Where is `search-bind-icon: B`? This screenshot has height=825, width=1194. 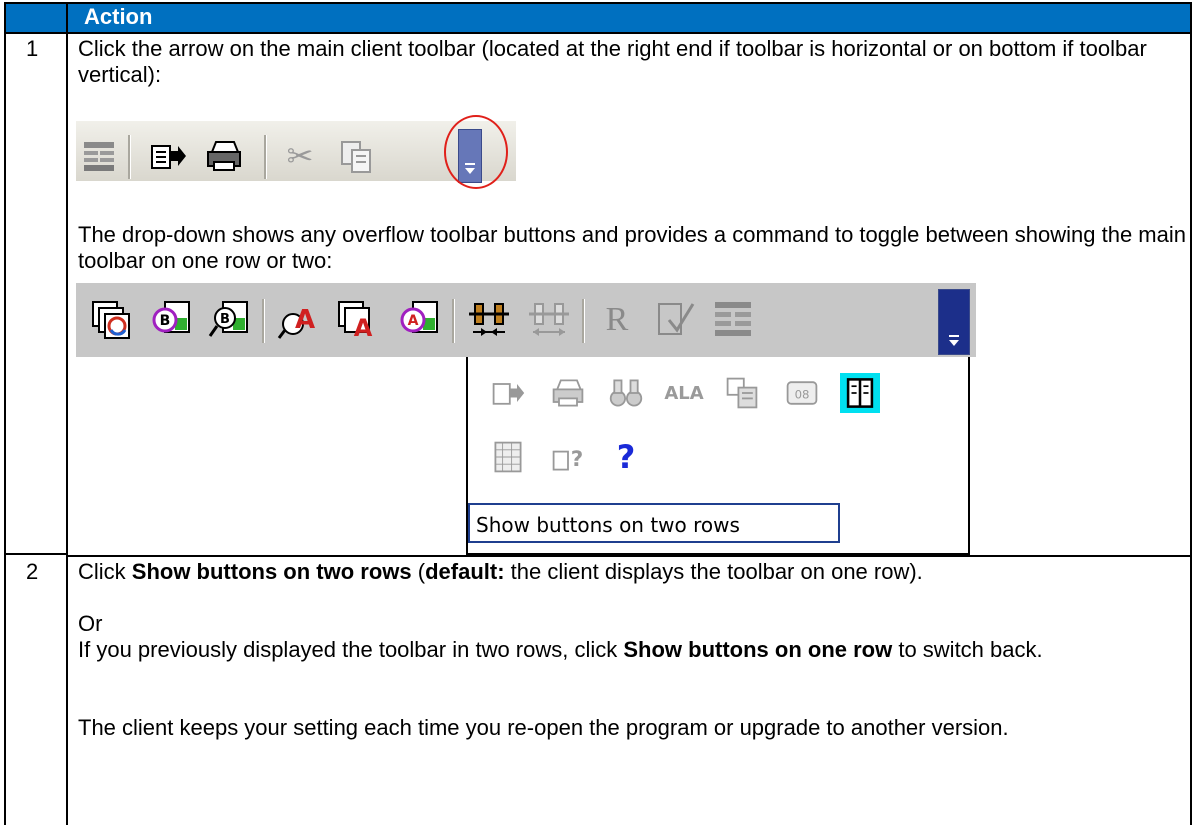
search-bind-icon: B is located at coordinates (229, 320).